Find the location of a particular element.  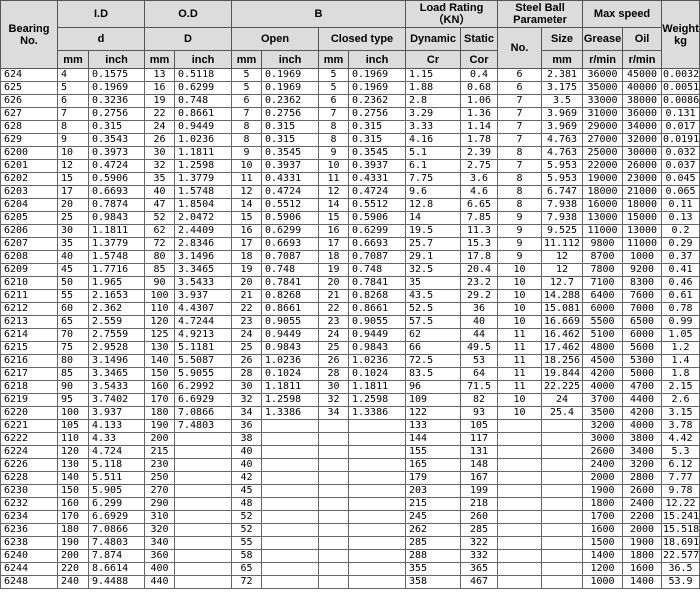

open-inch-cell: 0.9449 is located at coordinates (290, 335).